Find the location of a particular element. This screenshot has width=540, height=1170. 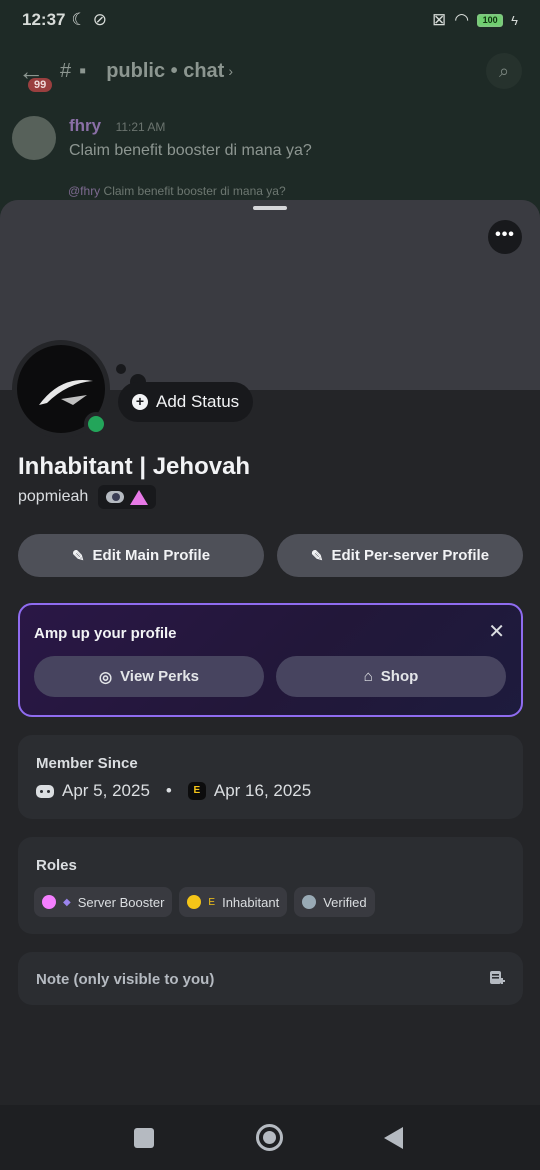

system-nav-bar is located at coordinates (270, 1137).